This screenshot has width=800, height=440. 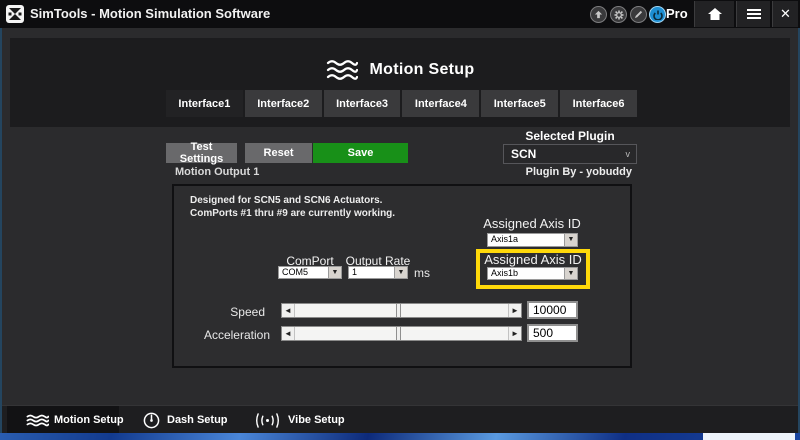 I want to click on settings-icon, so click(x=618, y=14).